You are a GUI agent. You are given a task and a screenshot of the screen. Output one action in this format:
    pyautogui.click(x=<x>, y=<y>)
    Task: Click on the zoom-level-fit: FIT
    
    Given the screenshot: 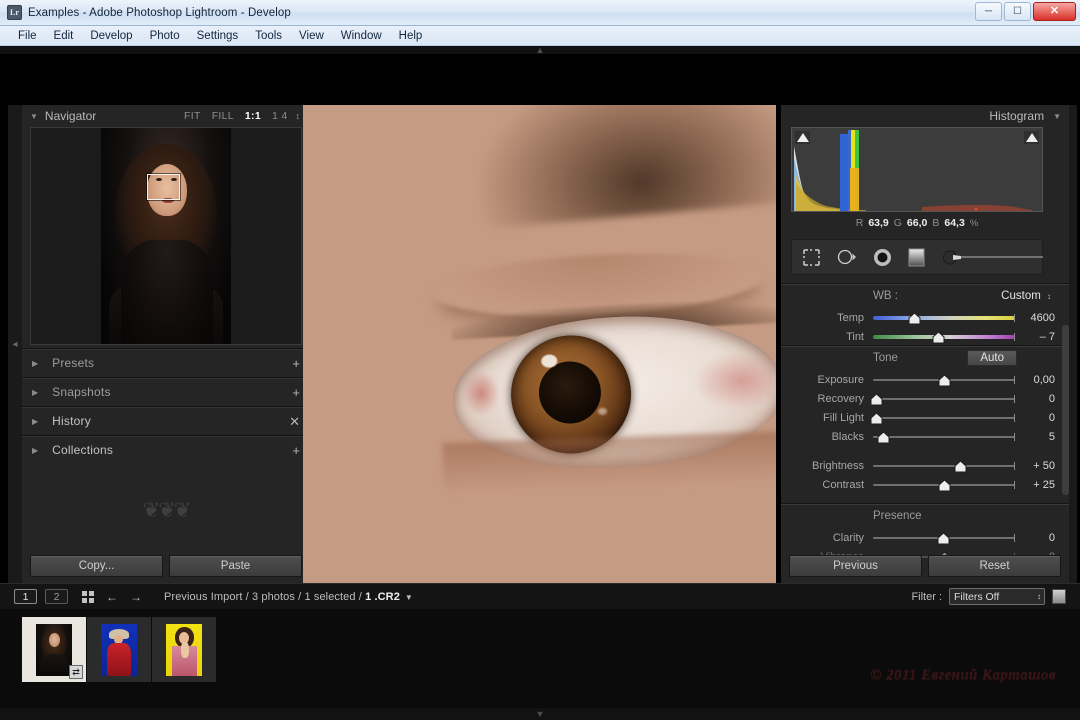 What is the action you would take?
    pyautogui.click(x=192, y=116)
    